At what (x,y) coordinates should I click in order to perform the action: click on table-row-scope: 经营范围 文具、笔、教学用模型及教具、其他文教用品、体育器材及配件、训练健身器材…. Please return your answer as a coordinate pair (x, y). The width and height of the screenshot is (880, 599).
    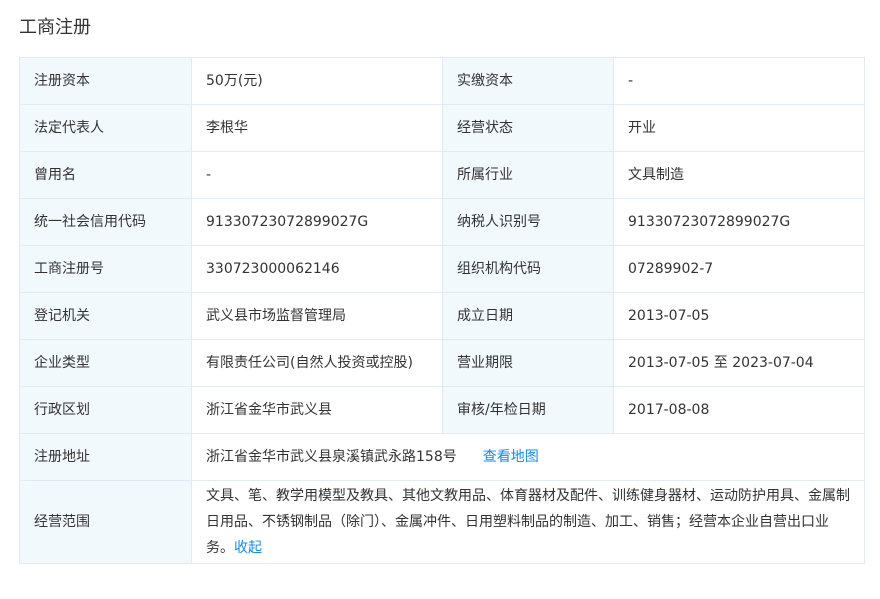
    Looking at the image, I should click on (442, 522).